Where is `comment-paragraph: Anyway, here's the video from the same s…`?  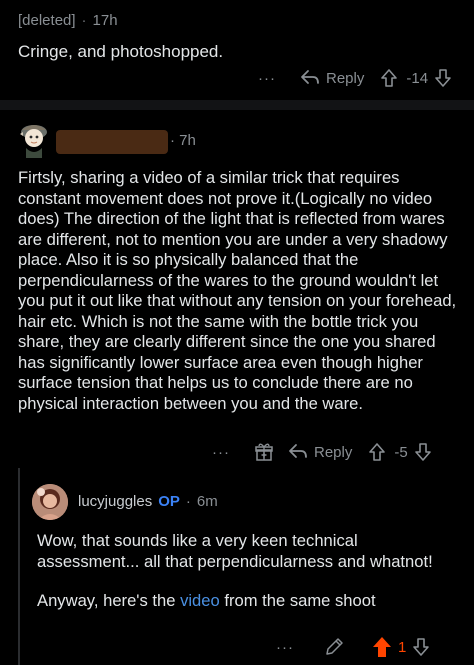 comment-paragraph: Anyway, here's the video from the same s… is located at coordinates (247, 600).